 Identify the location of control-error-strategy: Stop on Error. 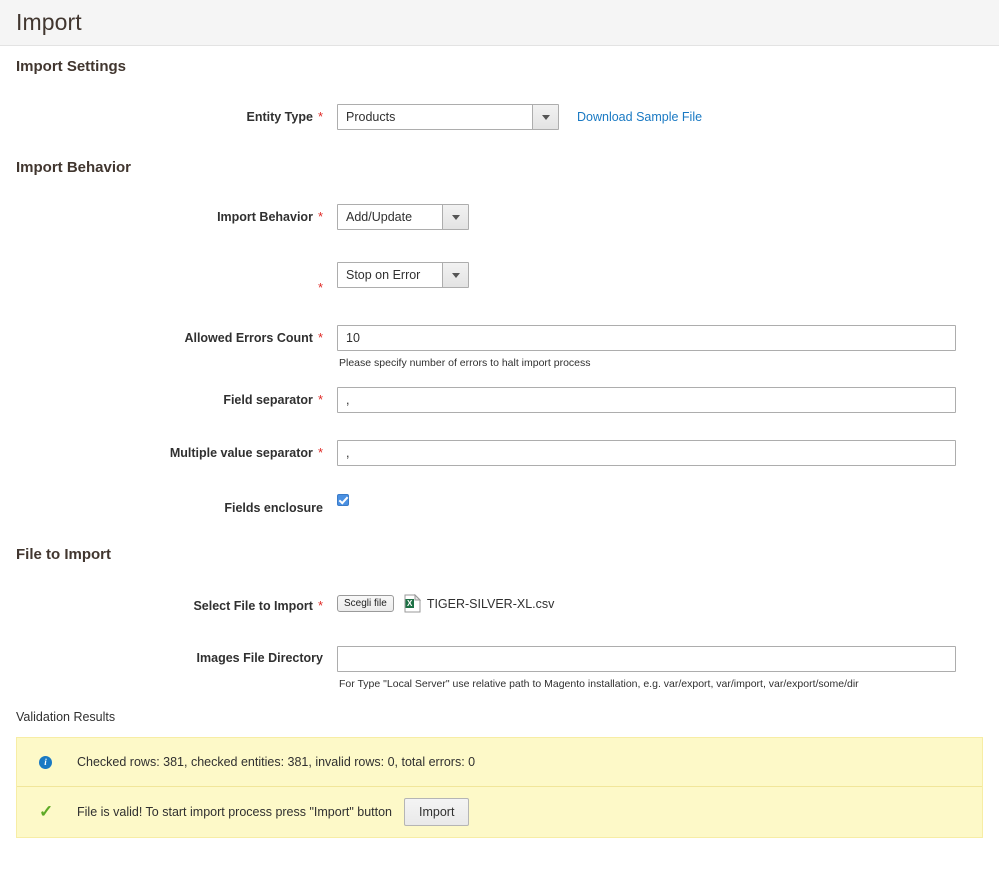
(396, 275).